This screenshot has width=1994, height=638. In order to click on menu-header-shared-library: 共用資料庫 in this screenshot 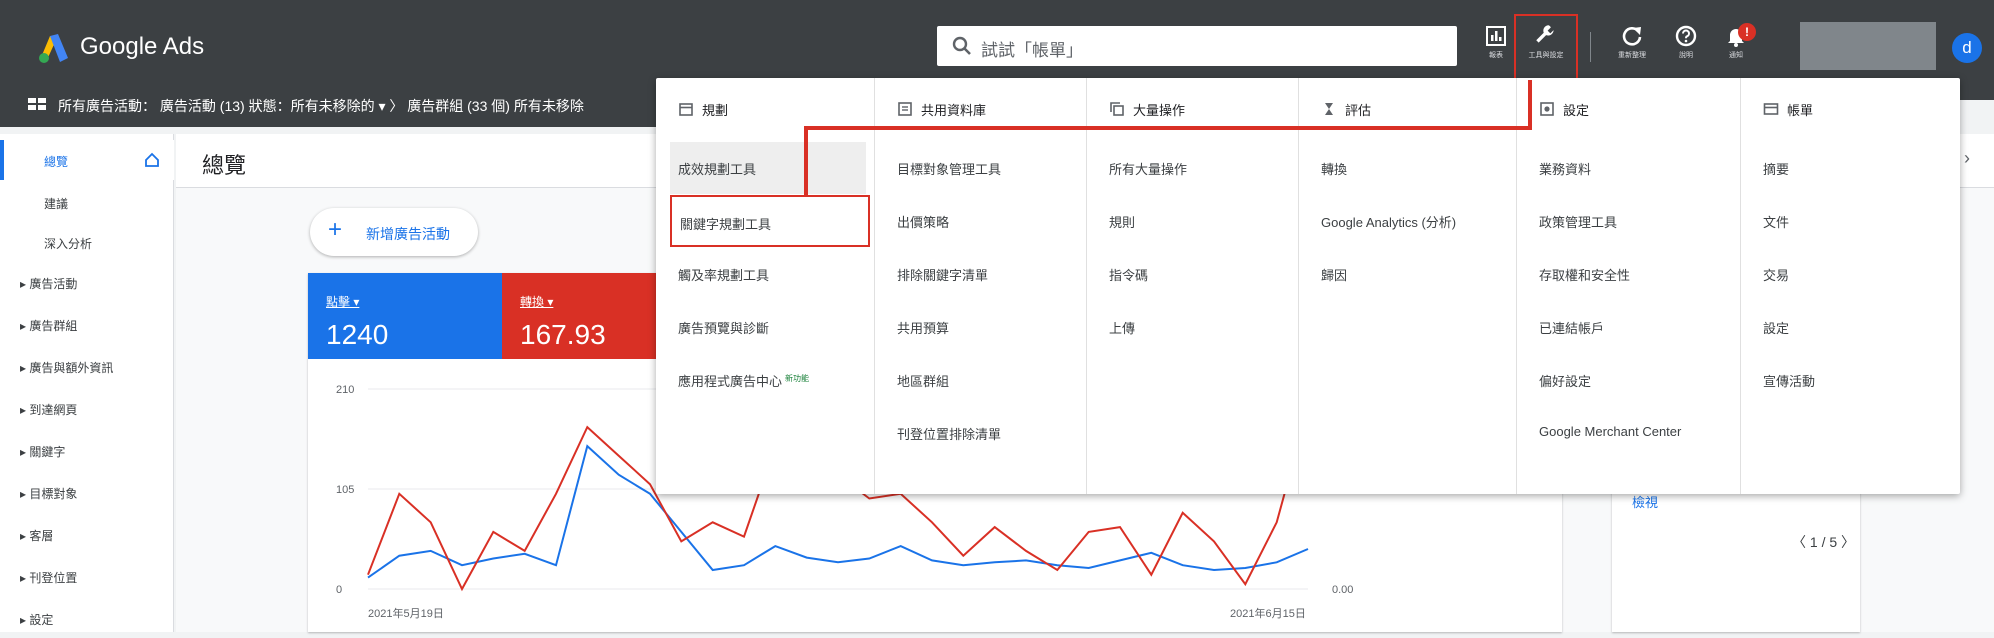, I will do `click(941, 109)`.